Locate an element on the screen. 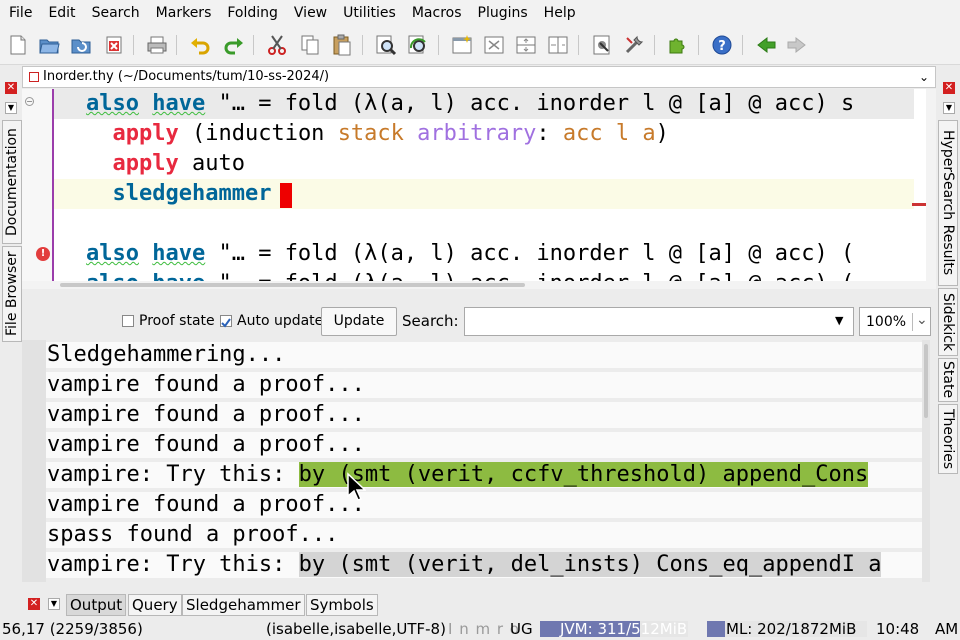 This screenshot has width=960, height=640. output-text: vampire: Try this: is located at coordinates (173, 474).